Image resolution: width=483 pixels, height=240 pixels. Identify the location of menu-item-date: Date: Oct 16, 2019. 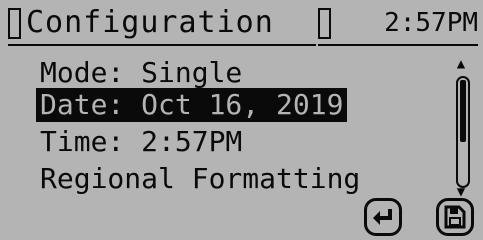
(192, 105).